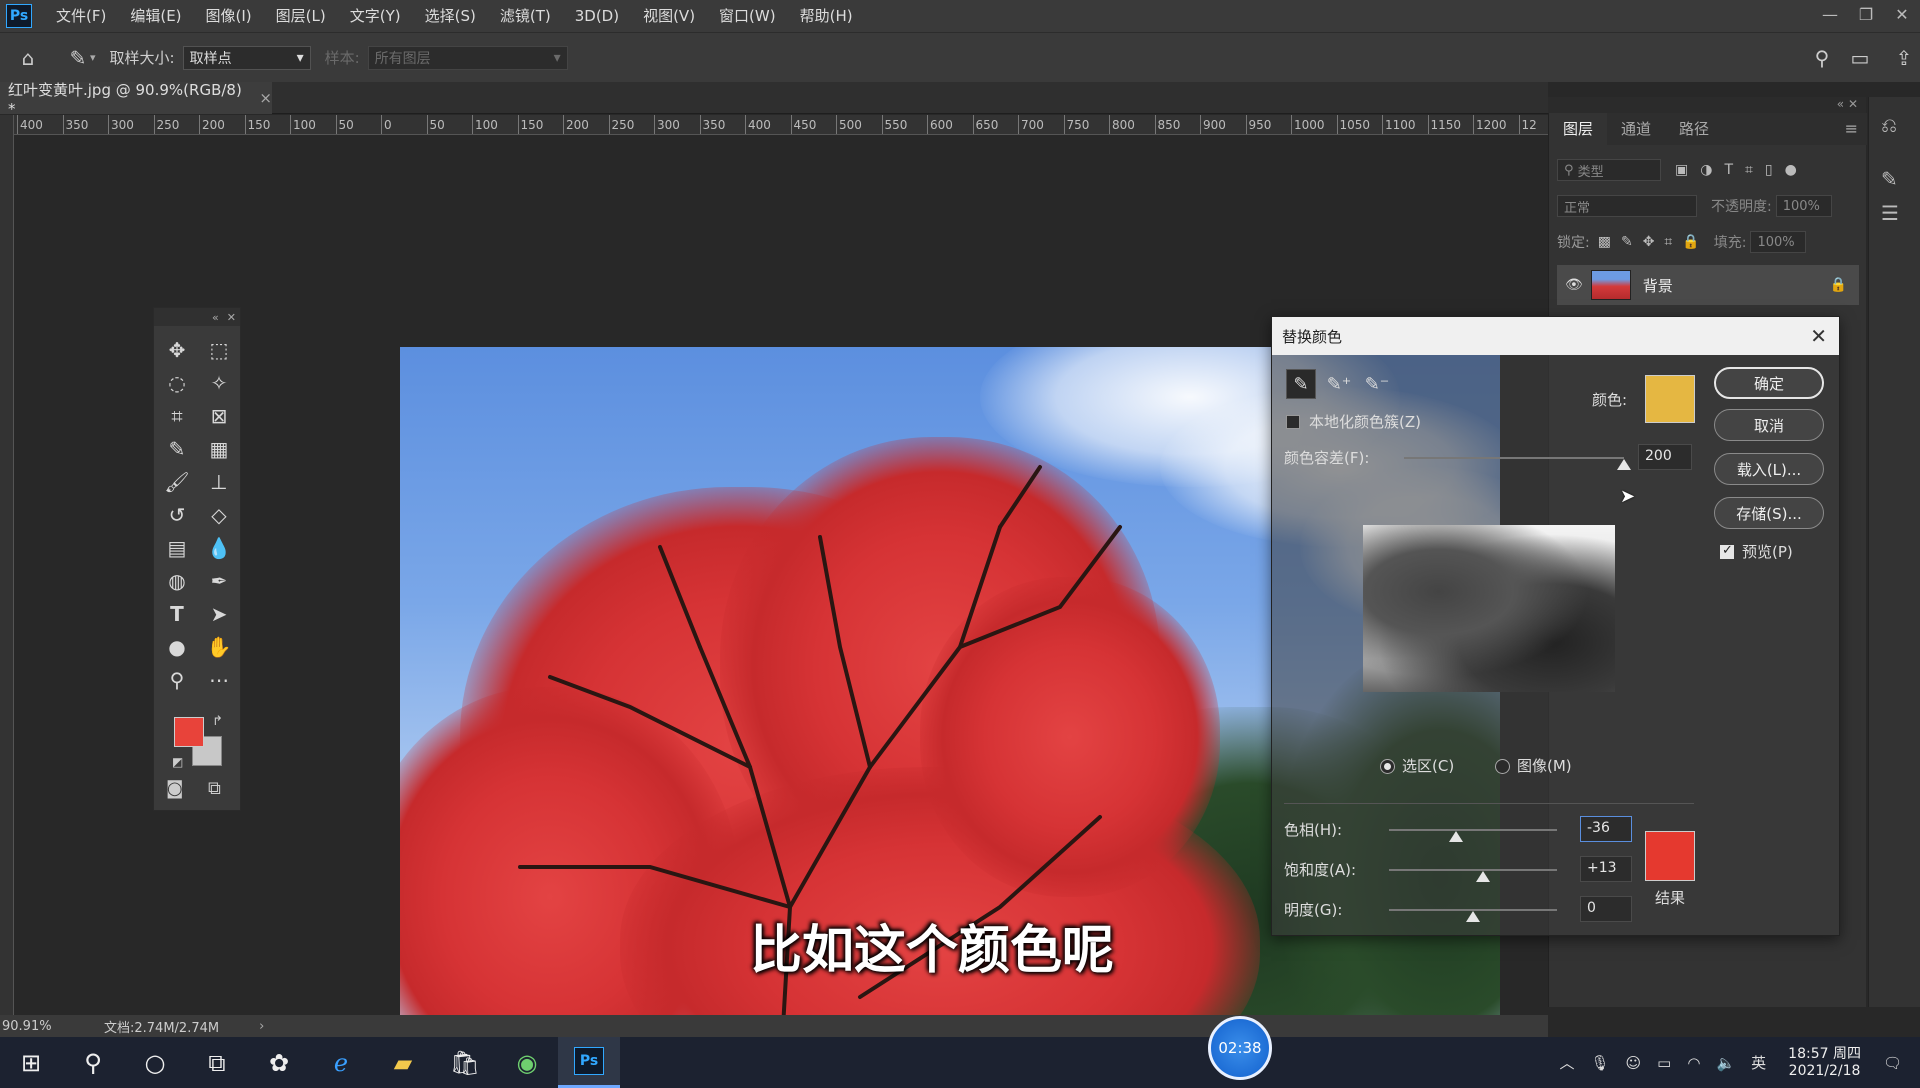 The image size is (1920, 1088). I want to click on lightness-slider-thumb, so click(1473, 916).